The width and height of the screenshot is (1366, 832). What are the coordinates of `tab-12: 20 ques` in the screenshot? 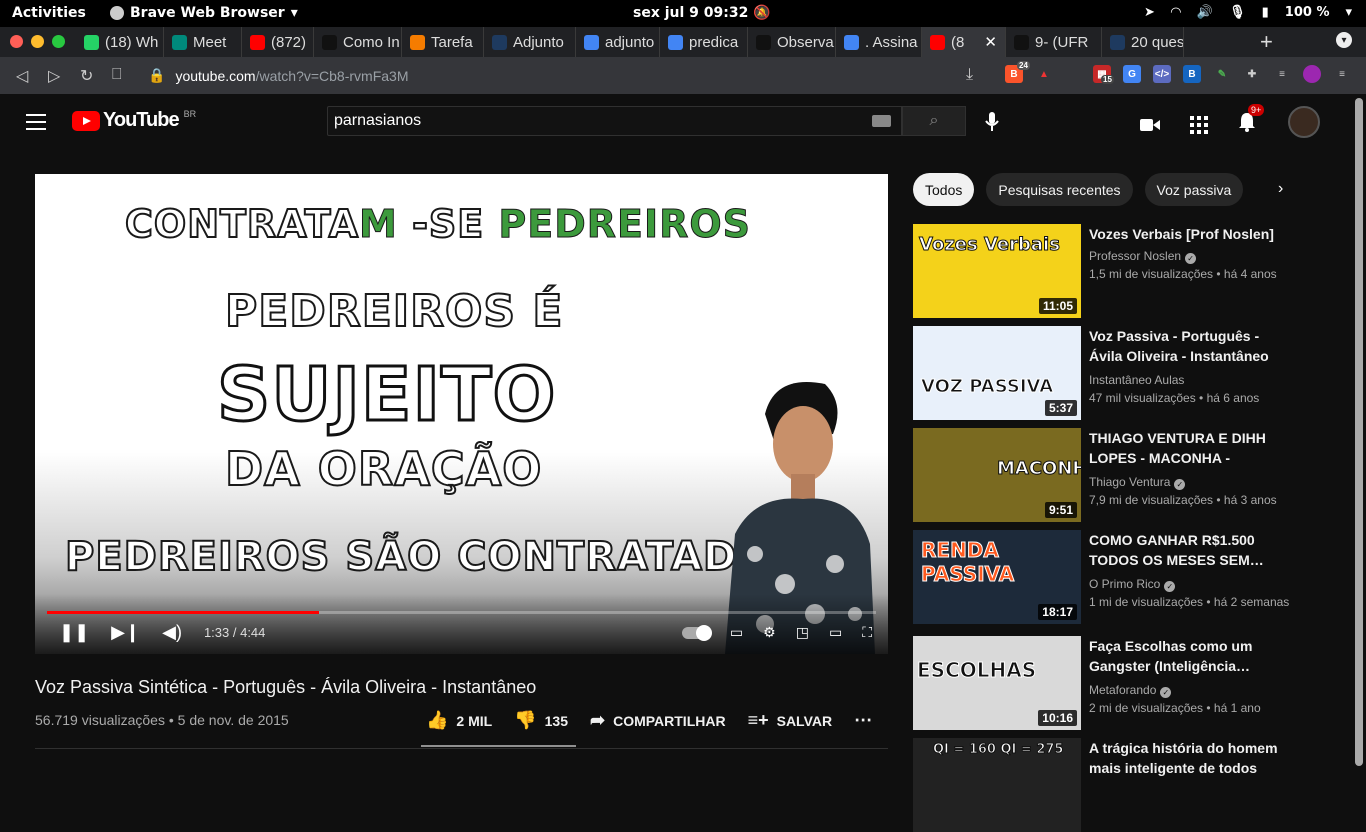 It's located at (1143, 42).